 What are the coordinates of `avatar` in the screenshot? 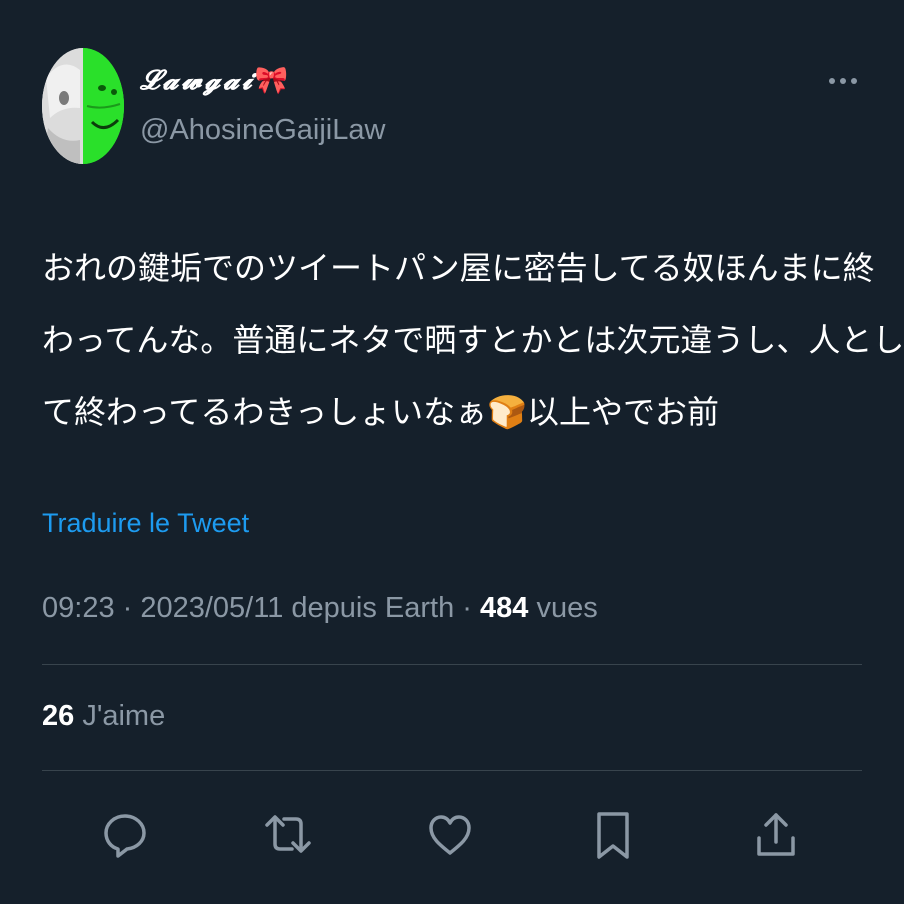 It's located at (83, 106).